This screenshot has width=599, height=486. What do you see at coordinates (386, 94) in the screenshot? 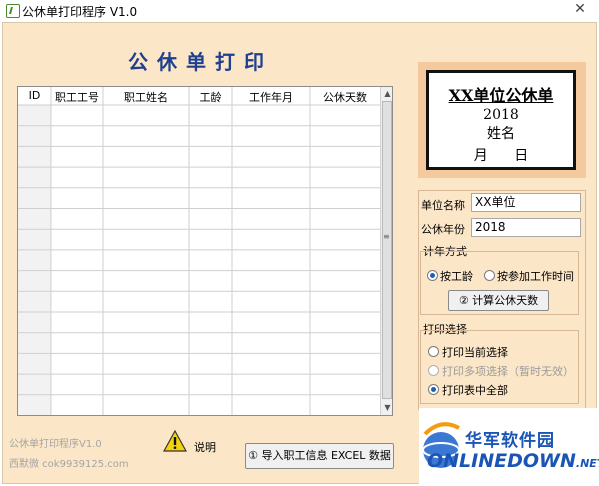
I see `scroll-up-arrow-icon: ▲` at bounding box center [386, 94].